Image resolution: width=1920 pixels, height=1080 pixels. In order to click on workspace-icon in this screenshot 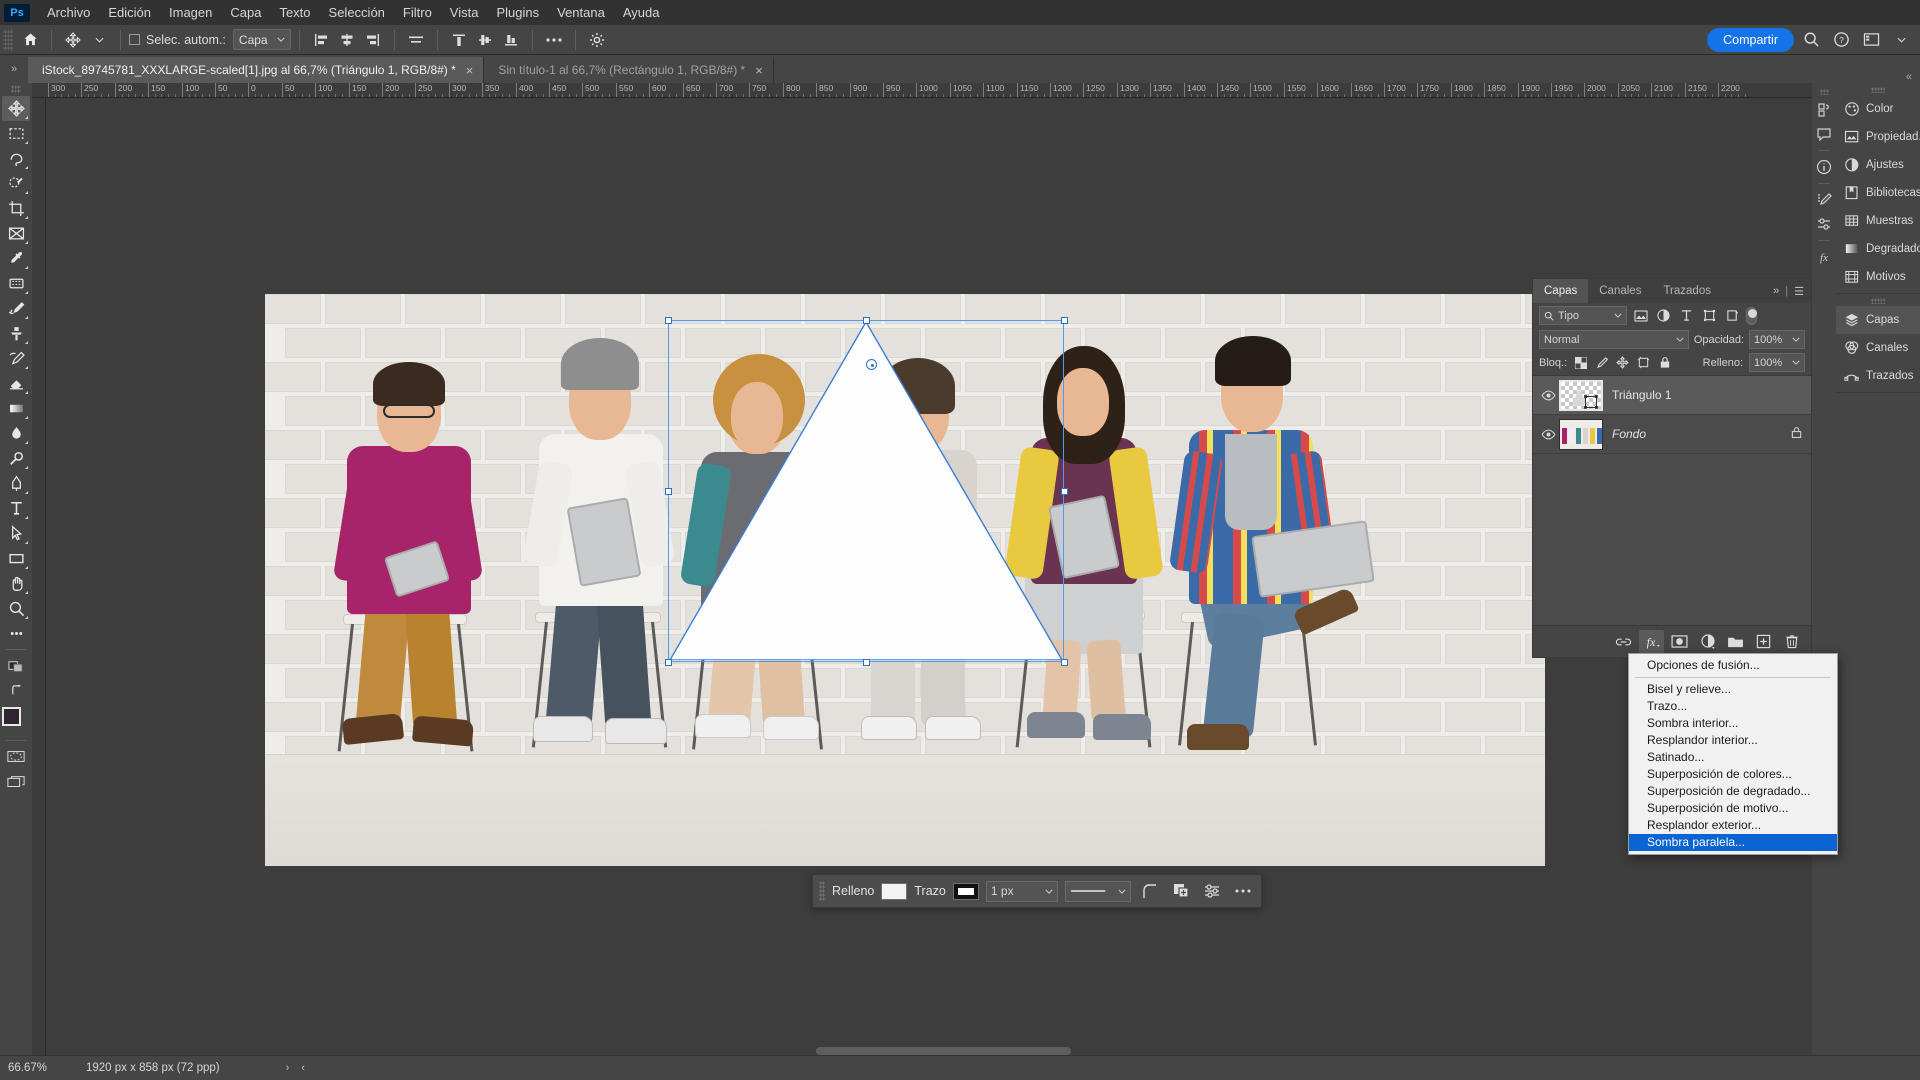, I will do `click(1871, 40)`.